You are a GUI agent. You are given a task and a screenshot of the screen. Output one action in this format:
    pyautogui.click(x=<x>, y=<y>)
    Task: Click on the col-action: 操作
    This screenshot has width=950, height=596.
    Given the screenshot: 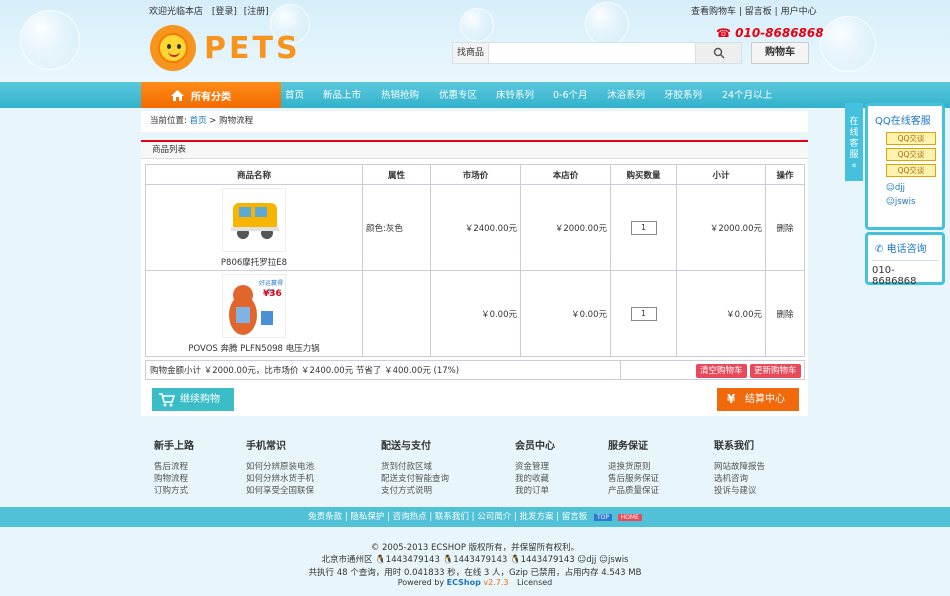 What is the action you would take?
    pyautogui.click(x=785, y=174)
    